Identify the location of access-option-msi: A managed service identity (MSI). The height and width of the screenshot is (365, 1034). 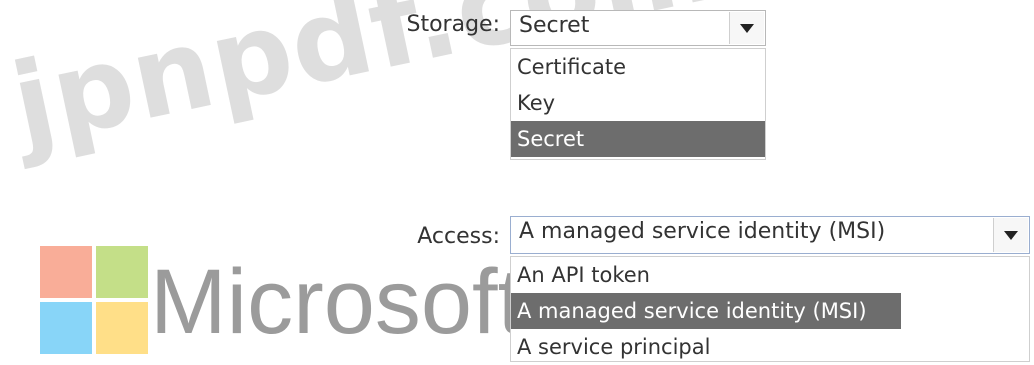
(706, 311).